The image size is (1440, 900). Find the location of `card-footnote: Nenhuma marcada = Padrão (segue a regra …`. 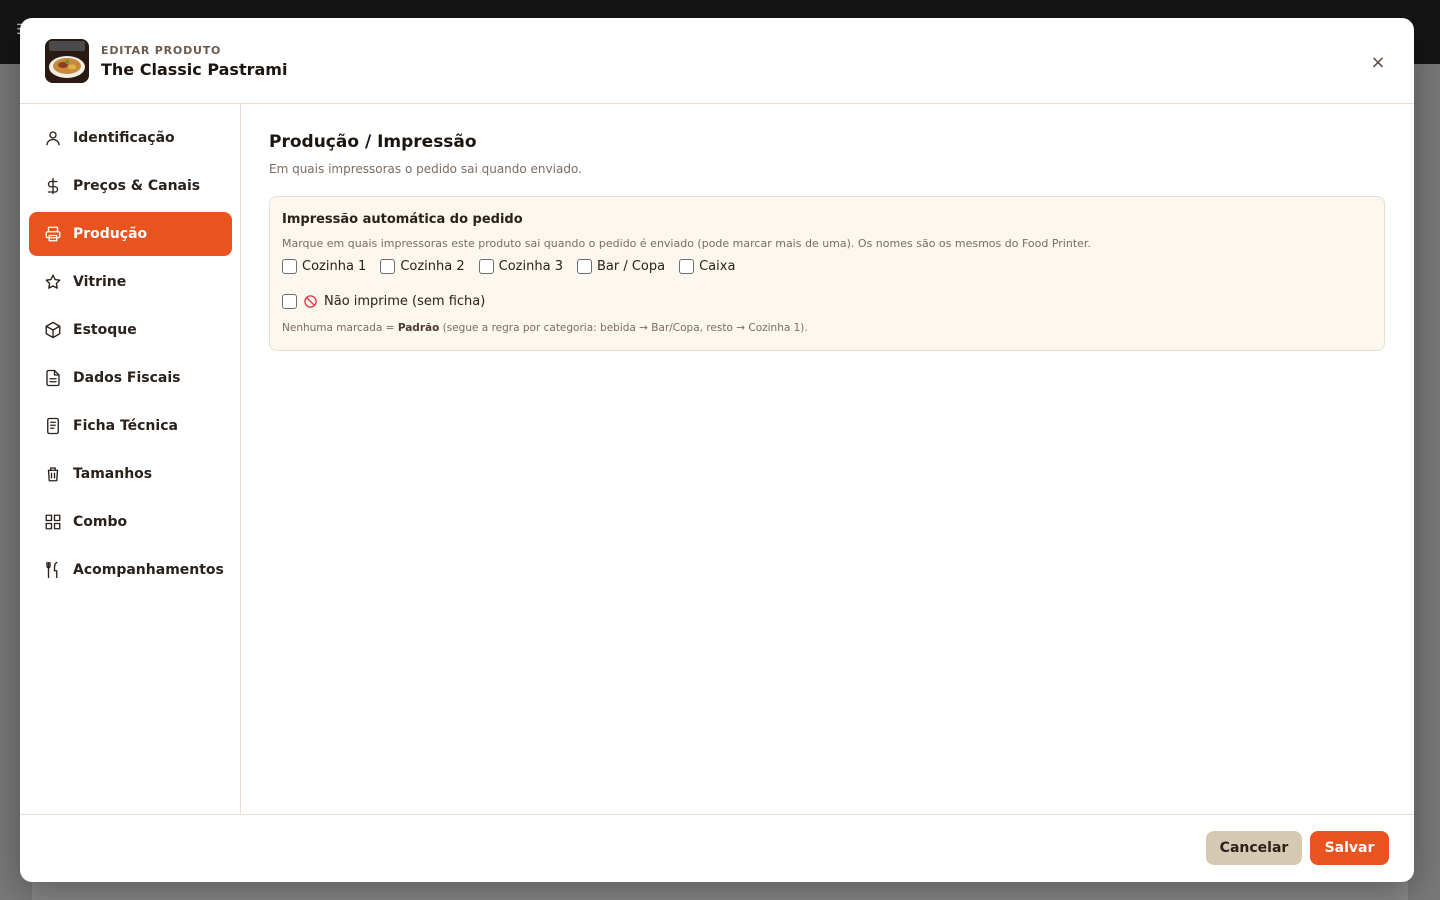

card-footnote: Nenhuma marcada = Padrão (segue a regra … is located at coordinates (545, 328).